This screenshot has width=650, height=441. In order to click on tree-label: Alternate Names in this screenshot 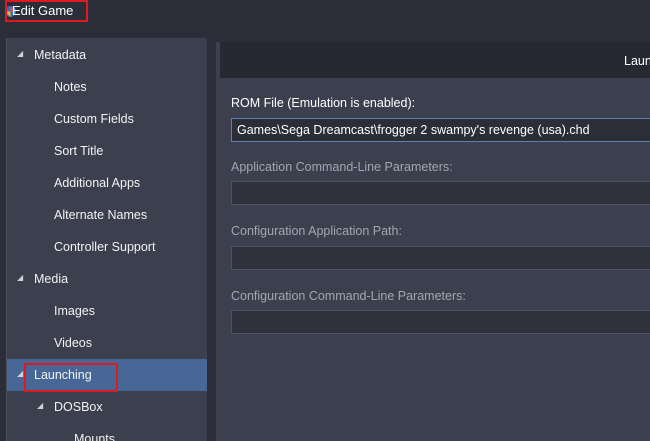, I will do `click(101, 215)`.